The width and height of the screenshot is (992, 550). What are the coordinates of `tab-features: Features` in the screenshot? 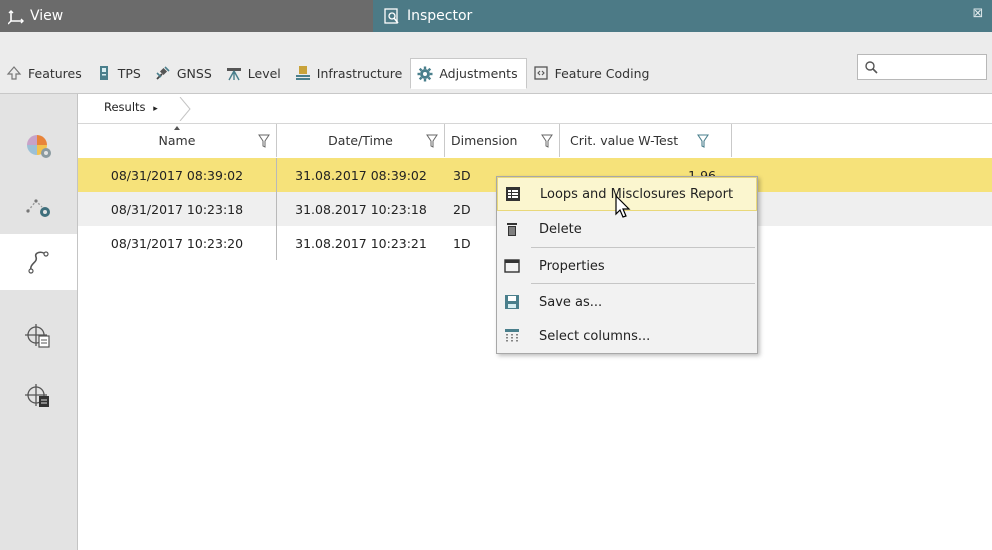 It's located at (45, 73).